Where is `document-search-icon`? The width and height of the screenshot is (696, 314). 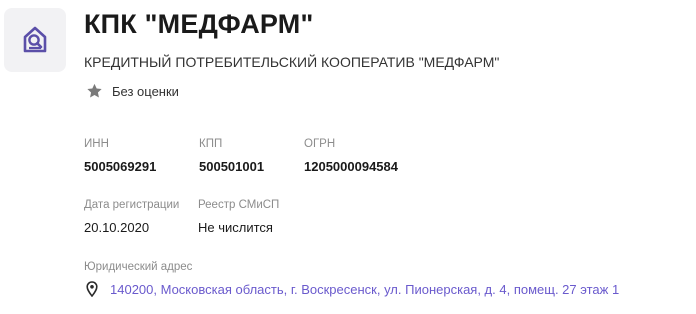
document-search-icon is located at coordinates (35, 39).